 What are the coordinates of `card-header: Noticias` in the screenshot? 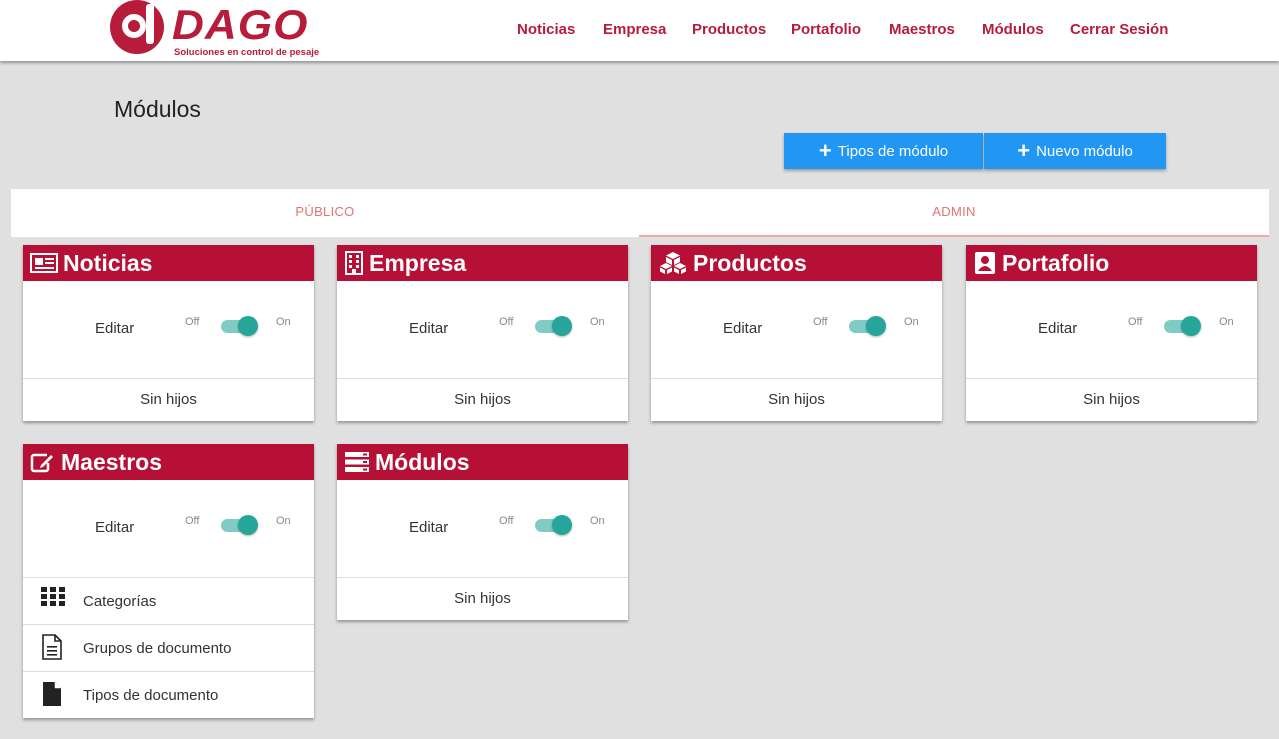 It's located at (168, 263).